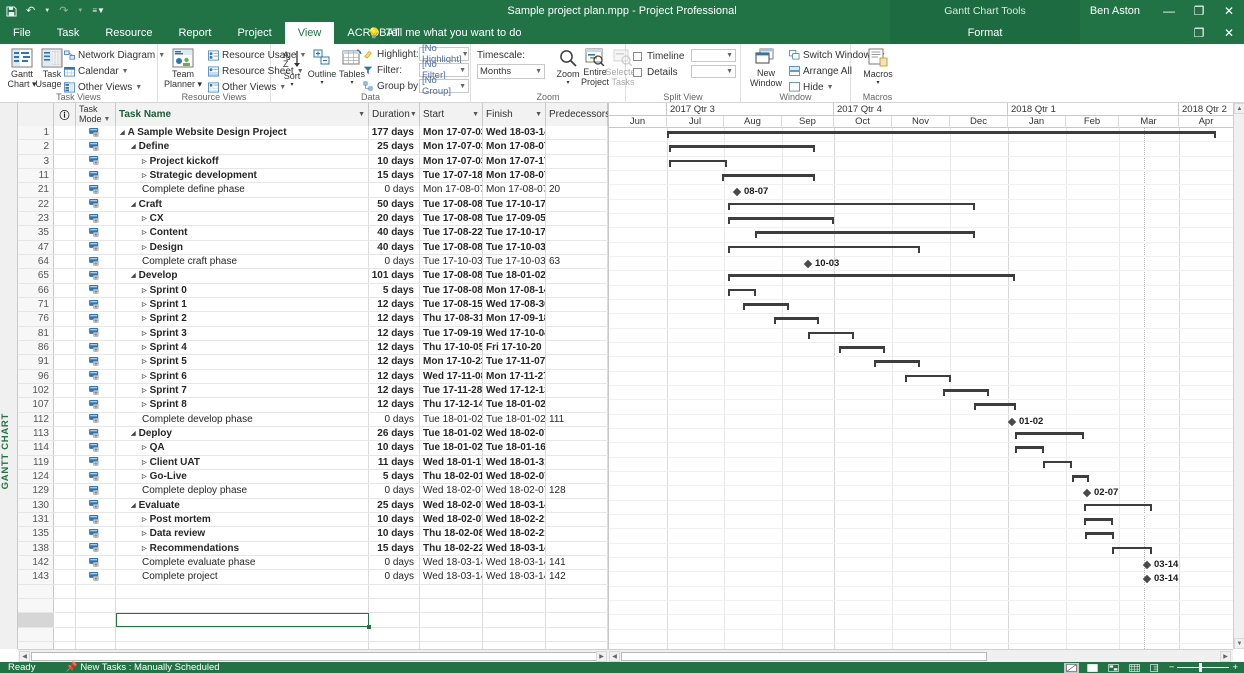  What do you see at coordinates (9, 376) in the screenshot?
I see `view-bar: GANTT CHART` at bounding box center [9, 376].